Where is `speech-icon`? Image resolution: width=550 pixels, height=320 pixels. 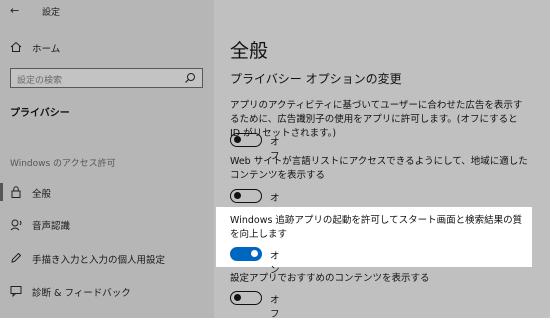
speech-icon is located at coordinates (16, 224).